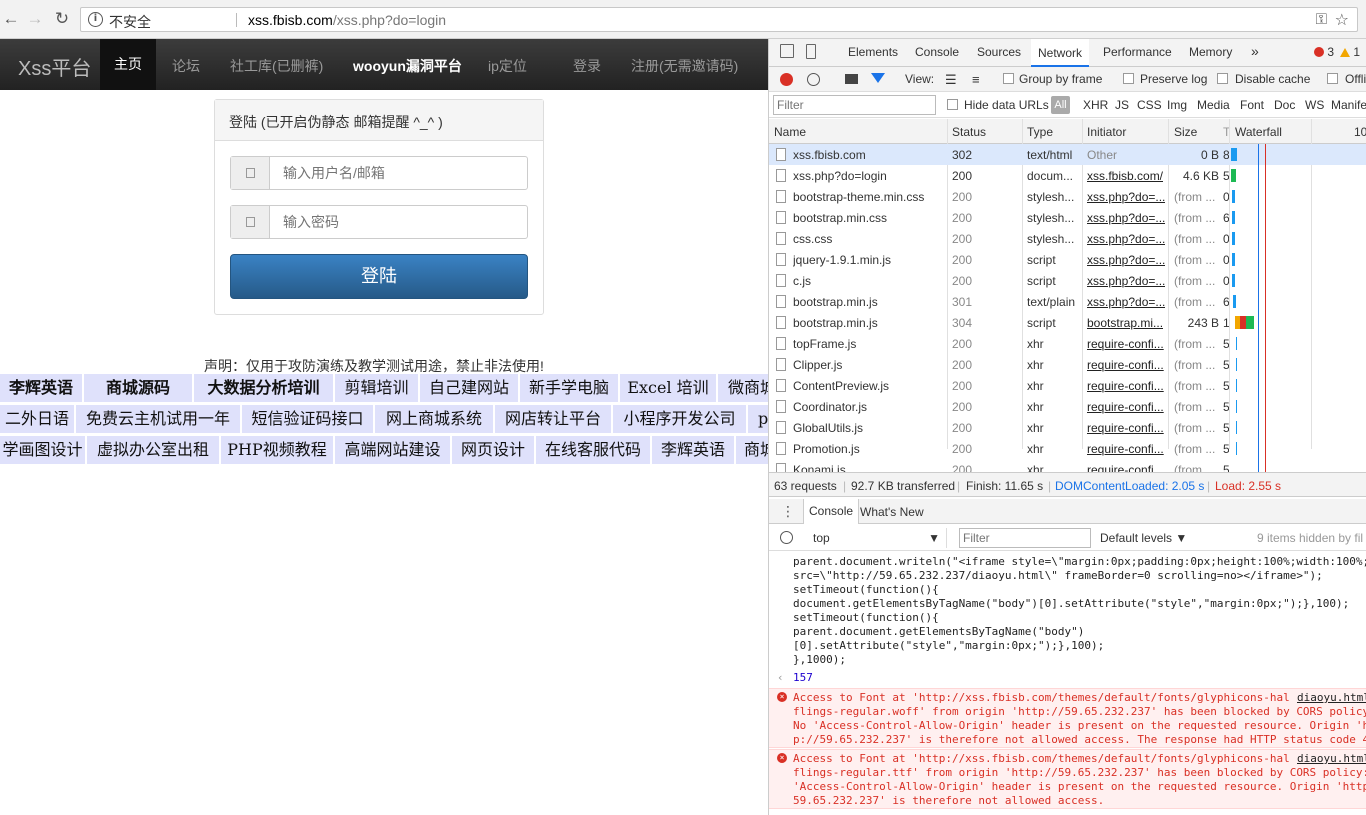 This screenshot has width=1366, height=815. Describe the element at coordinates (831, 511) in the screenshot. I see `drawer-tab-console: Console` at that location.